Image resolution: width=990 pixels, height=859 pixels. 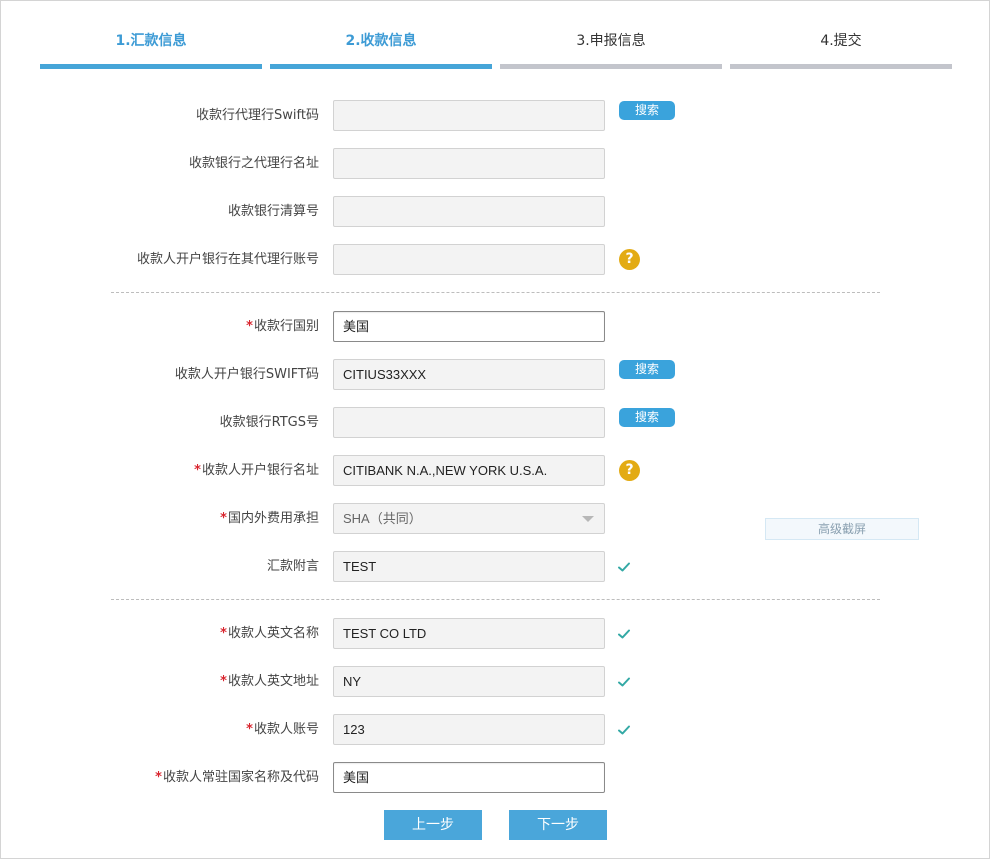 I want to click on form-row: 收款行代理行Swift码 搜索, so click(x=495, y=116).